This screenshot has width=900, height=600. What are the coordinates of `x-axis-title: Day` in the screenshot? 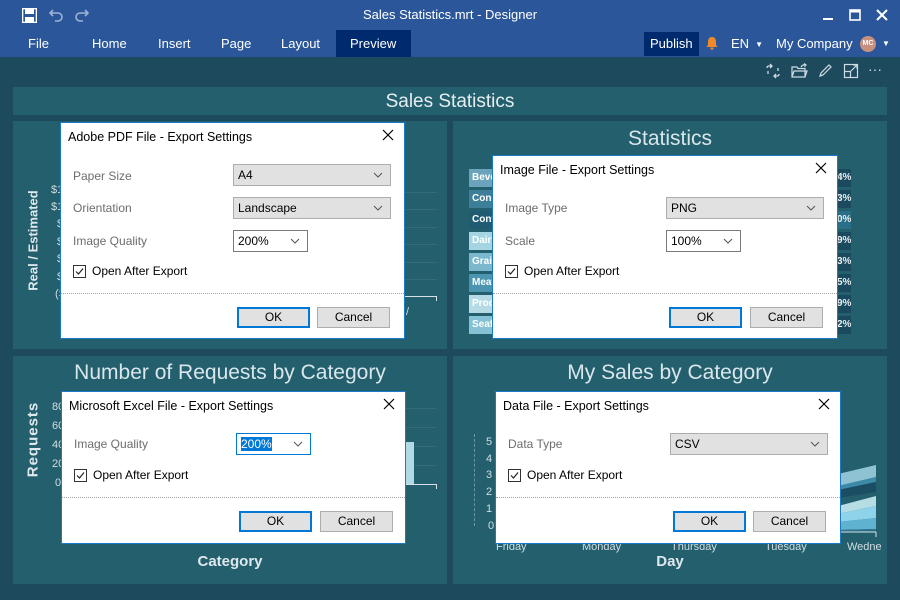 It's located at (670, 561).